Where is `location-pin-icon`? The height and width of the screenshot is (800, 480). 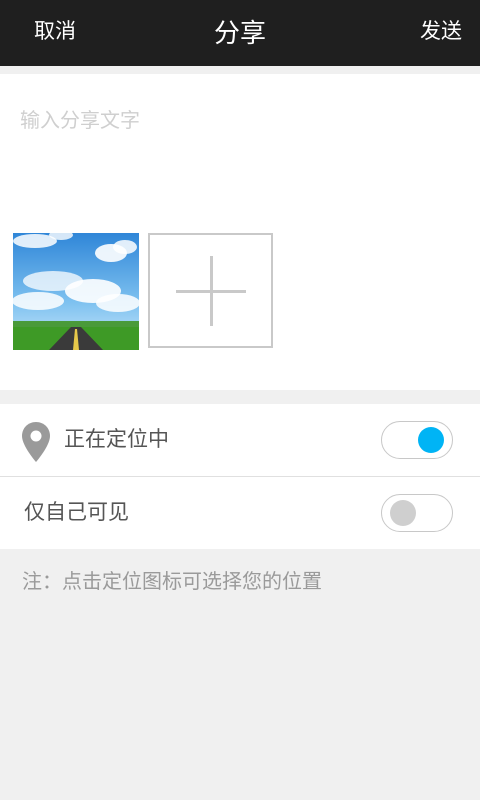 location-pin-icon is located at coordinates (36, 442).